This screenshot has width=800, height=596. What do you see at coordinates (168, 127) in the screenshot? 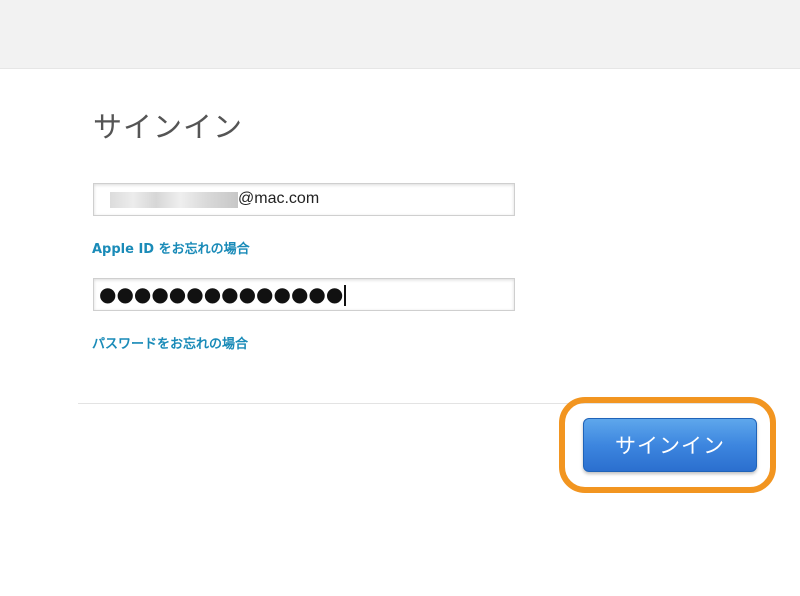
I see `page-title: サインイン` at bounding box center [168, 127].